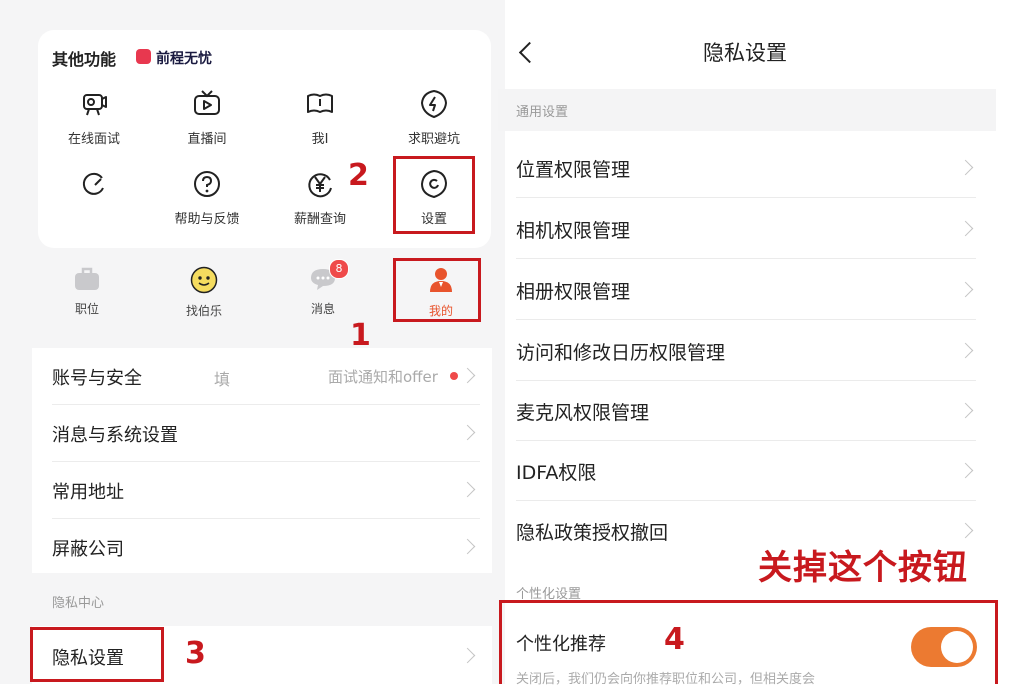  I want to click on row-label: IDFA权限, so click(556, 473).